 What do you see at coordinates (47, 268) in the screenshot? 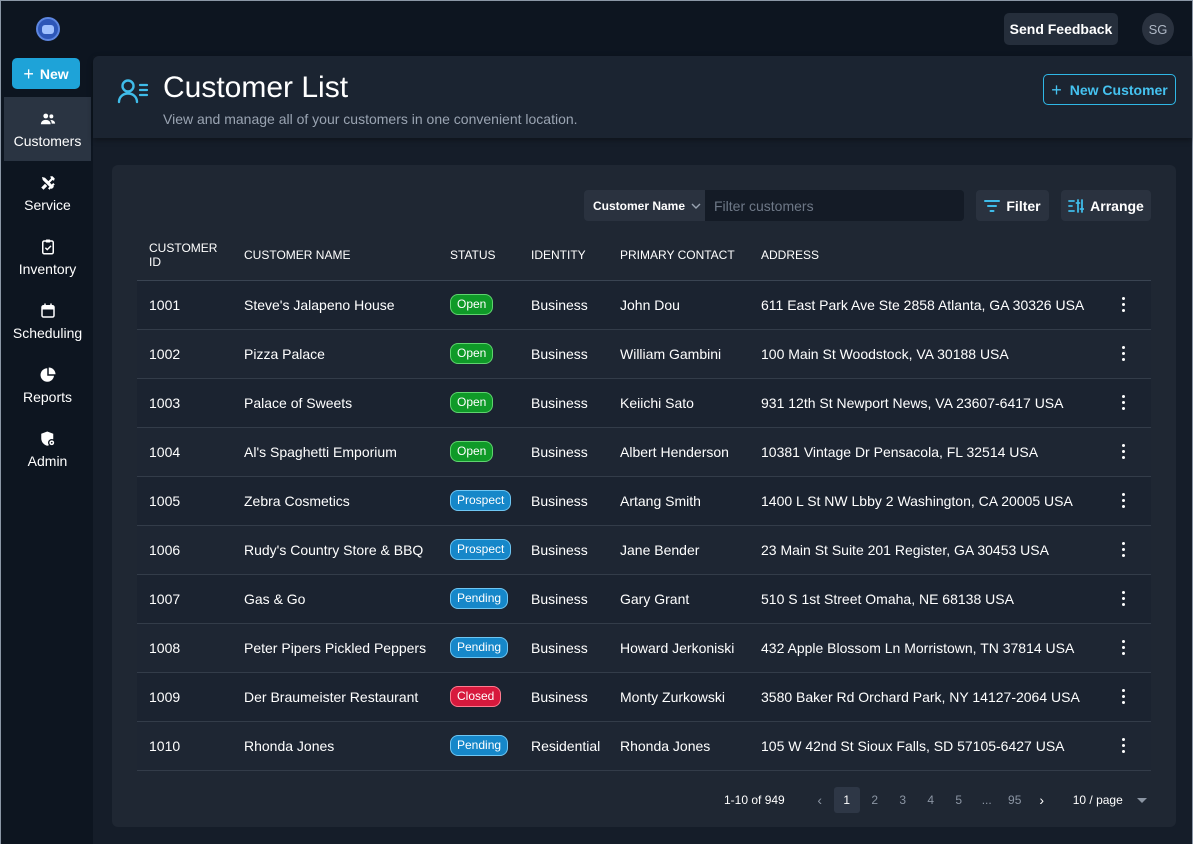
I see `sidebar-item-label: Inventory` at bounding box center [47, 268].